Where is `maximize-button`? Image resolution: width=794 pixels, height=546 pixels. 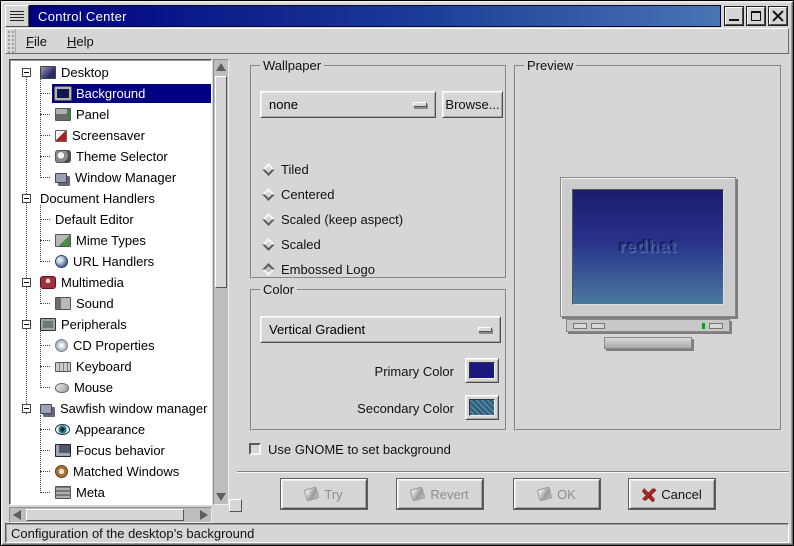 maximize-button is located at coordinates (756, 16).